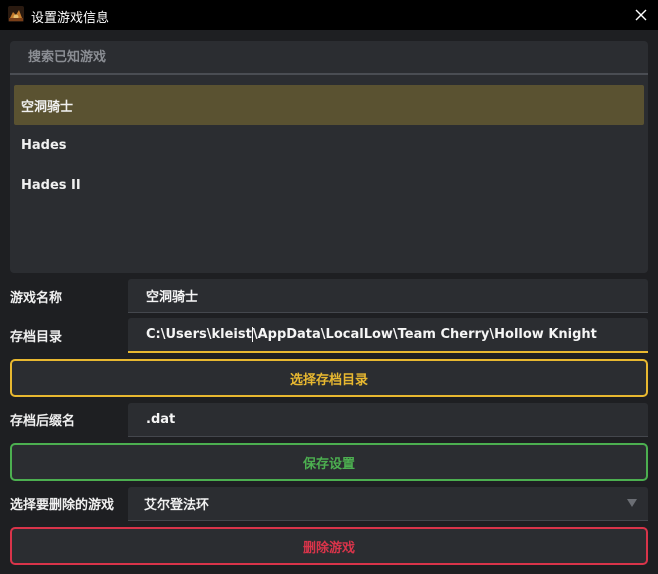  I want to click on game-name-value: 空洞骑士, so click(172, 297).